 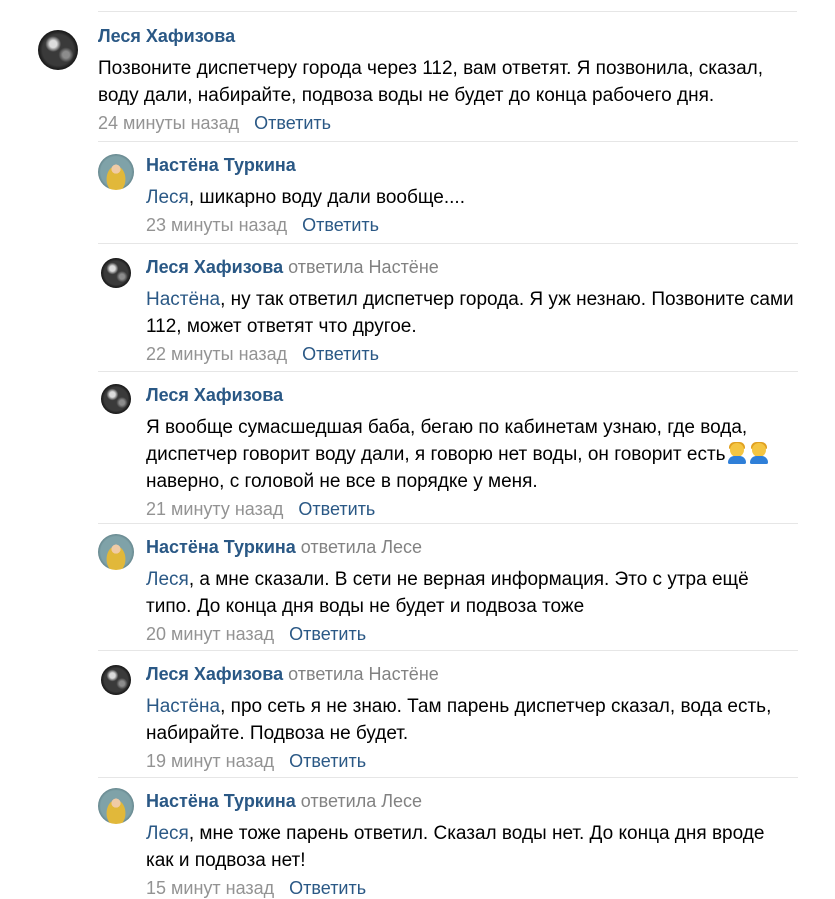 I want to click on timestamp: 20 минут назад, so click(x=210, y=634).